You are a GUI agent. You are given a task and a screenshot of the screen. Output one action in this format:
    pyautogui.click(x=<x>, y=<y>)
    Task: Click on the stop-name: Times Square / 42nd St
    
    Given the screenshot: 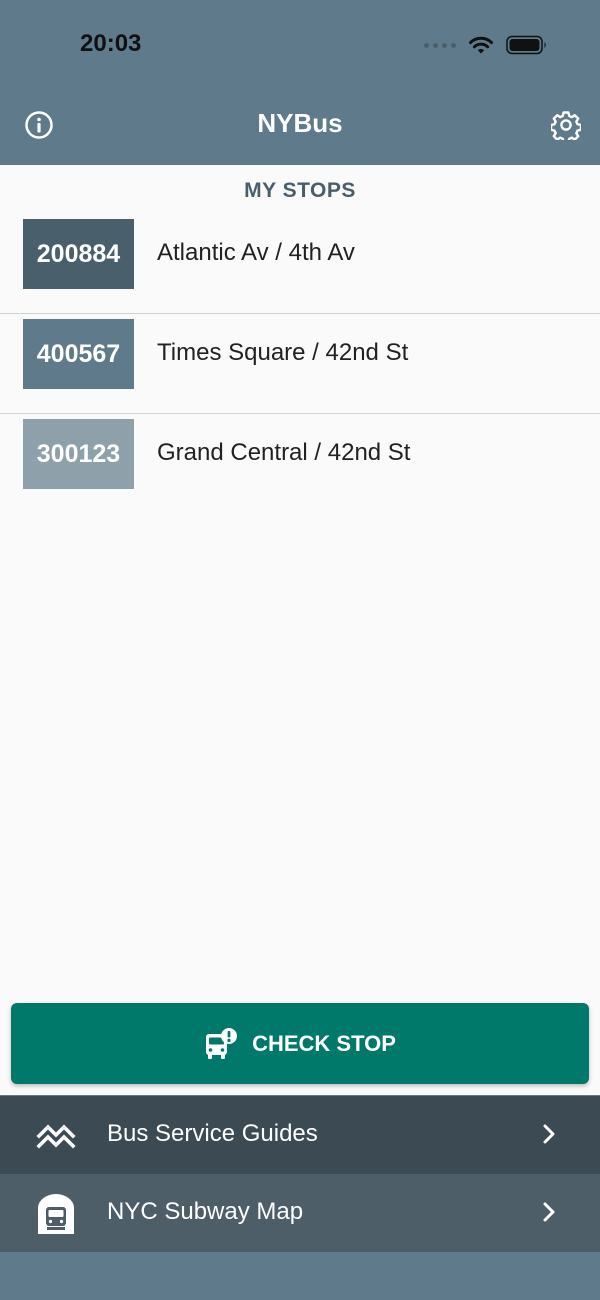 What is the action you would take?
    pyautogui.click(x=283, y=352)
    